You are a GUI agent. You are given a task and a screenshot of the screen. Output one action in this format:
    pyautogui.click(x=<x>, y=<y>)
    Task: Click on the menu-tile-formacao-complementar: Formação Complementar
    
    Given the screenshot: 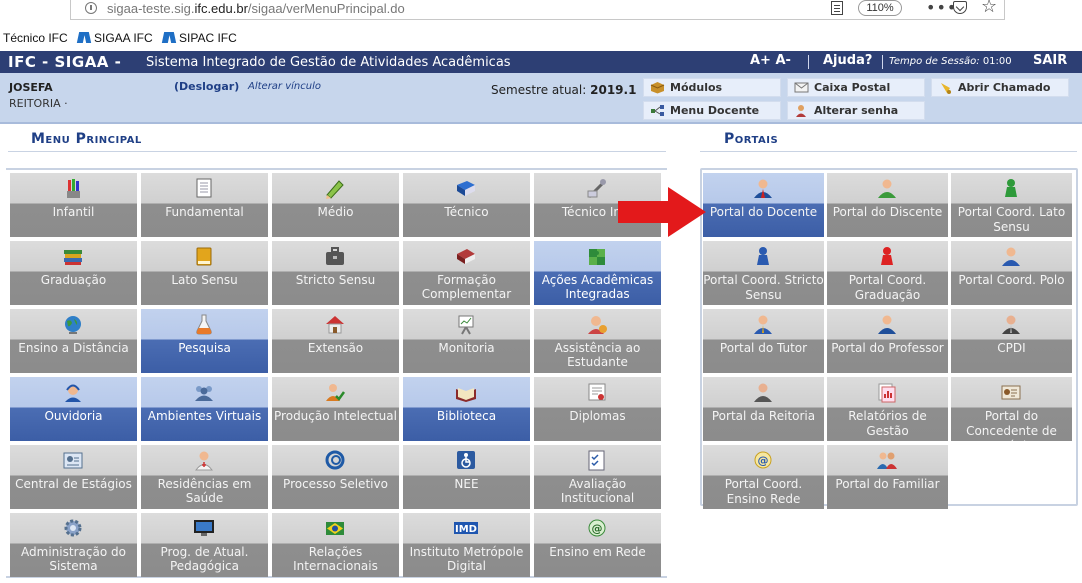 What is the action you would take?
    pyautogui.click(x=466, y=273)
    